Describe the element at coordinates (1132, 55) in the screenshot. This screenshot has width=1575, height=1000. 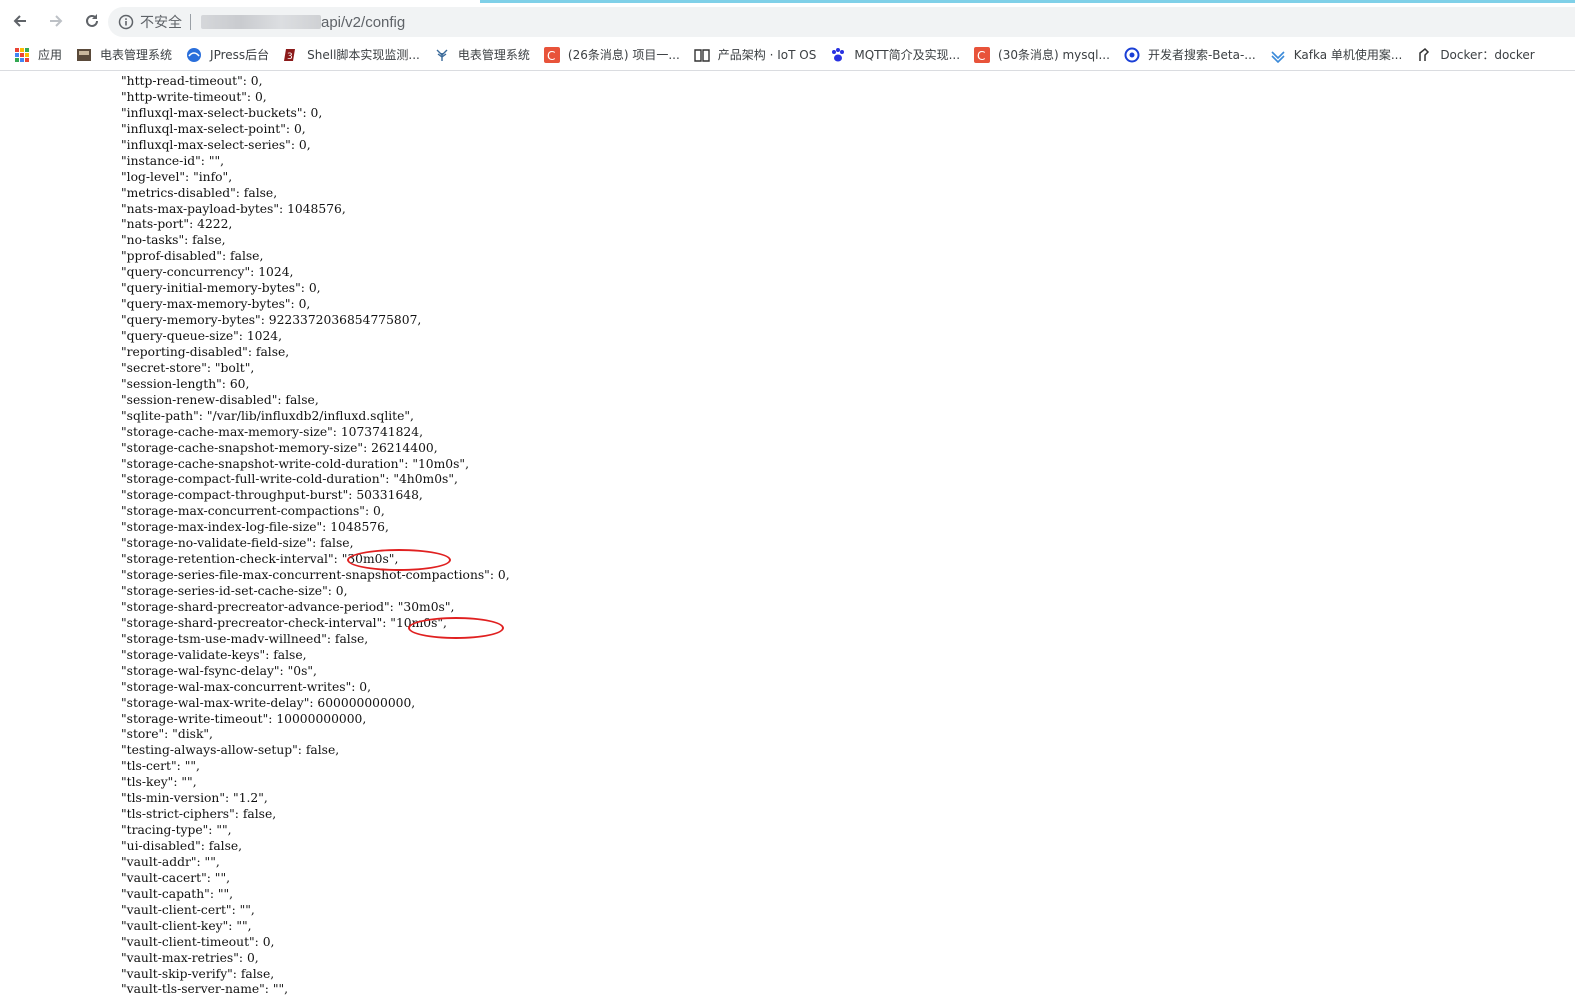
I see `dev-search-icon` at that location.